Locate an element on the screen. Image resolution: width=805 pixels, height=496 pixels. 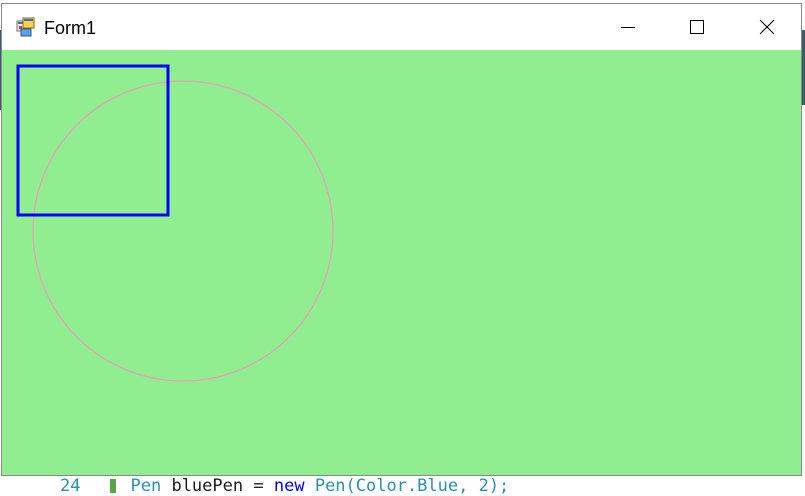
code-keyword-token: new is located at coordinates (289, 486).